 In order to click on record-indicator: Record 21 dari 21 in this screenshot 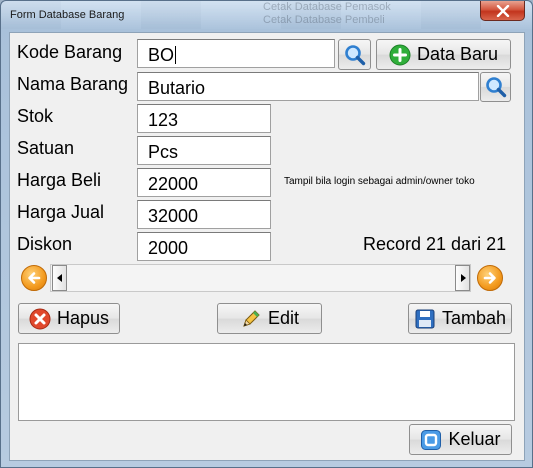, I will do `click(435, 244)`.